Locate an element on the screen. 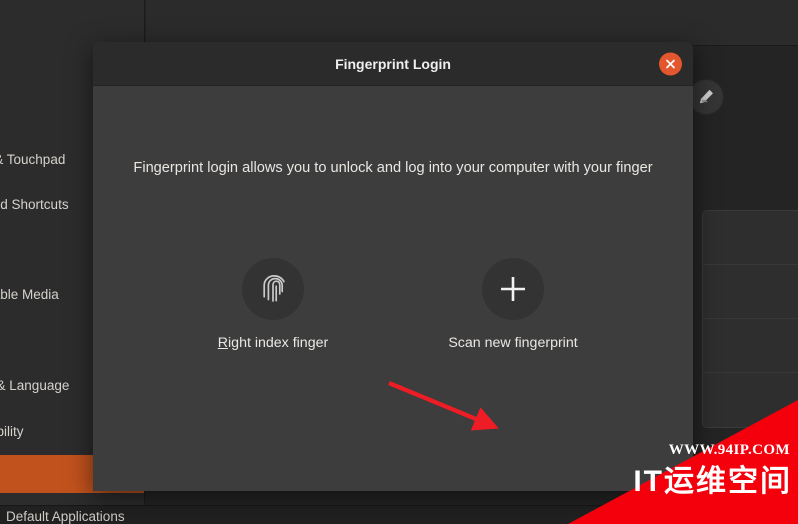  sidebar-item-default-applications: Default Applications is located at coordinates (65, 516).